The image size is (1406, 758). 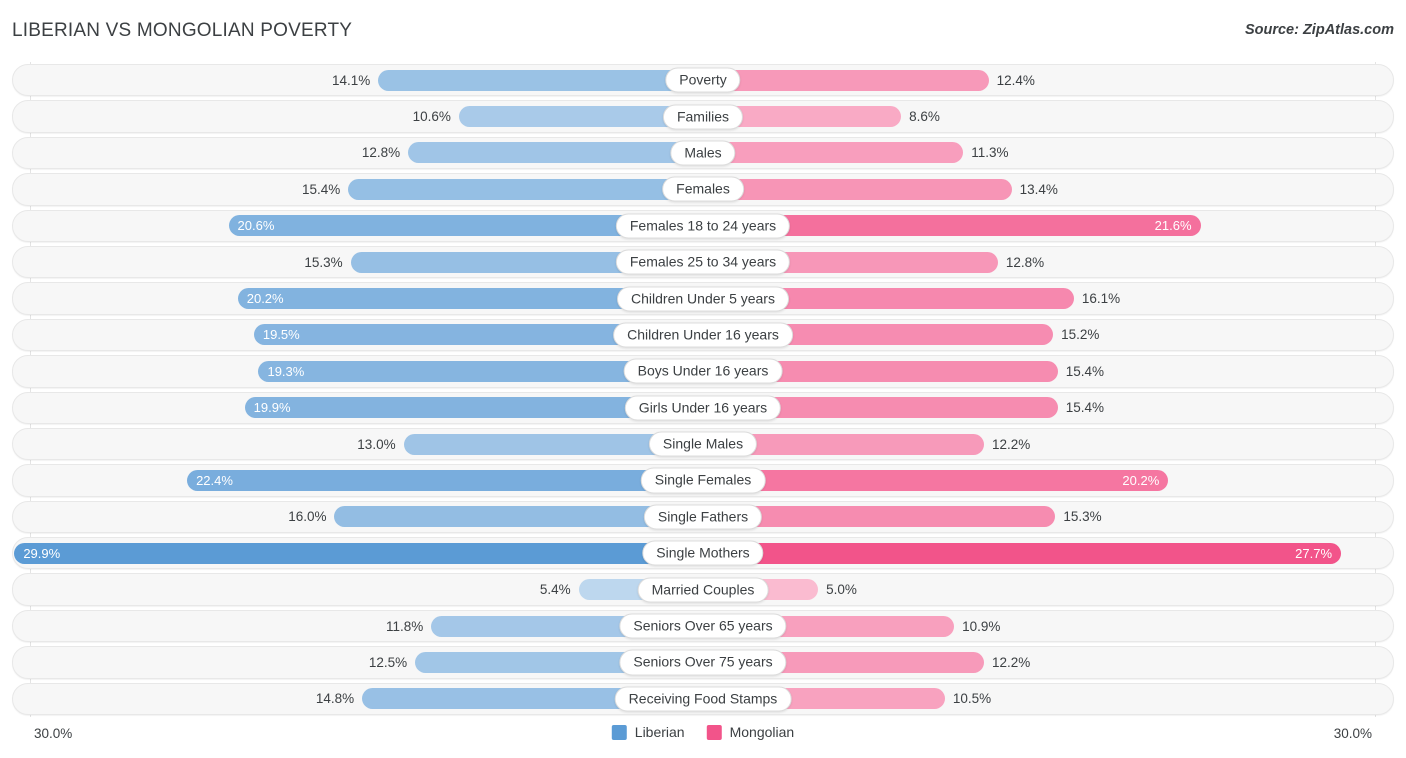 What do you see at coordinates (351, 80) in the screenshot?
I see `bar-value-liberian: 14.1%` at bounding box center [351, 80].